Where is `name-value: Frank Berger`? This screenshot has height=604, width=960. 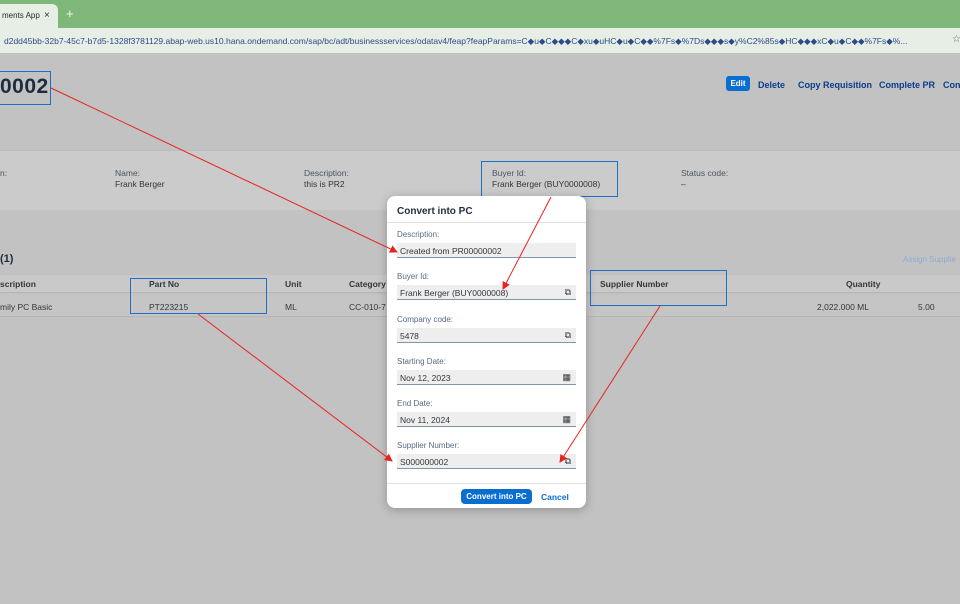 name-value: Frank Berger is located at coordinates (140, 184).